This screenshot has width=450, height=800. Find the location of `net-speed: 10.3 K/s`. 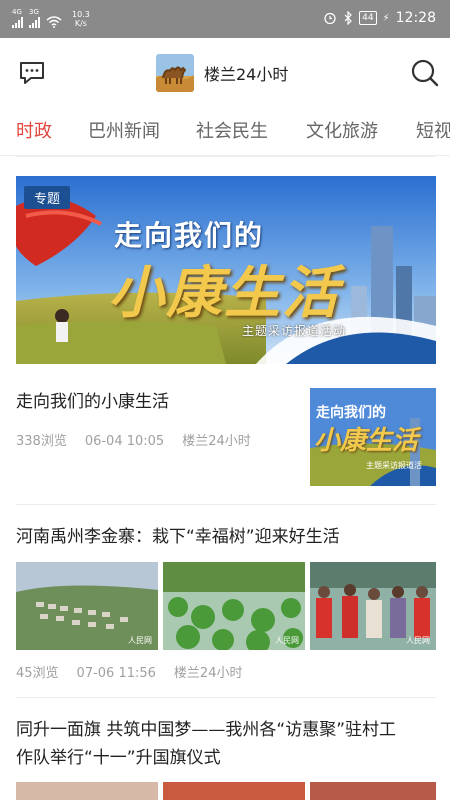

net-speed: 10.3 K/s is located at coordinates (81, 19).